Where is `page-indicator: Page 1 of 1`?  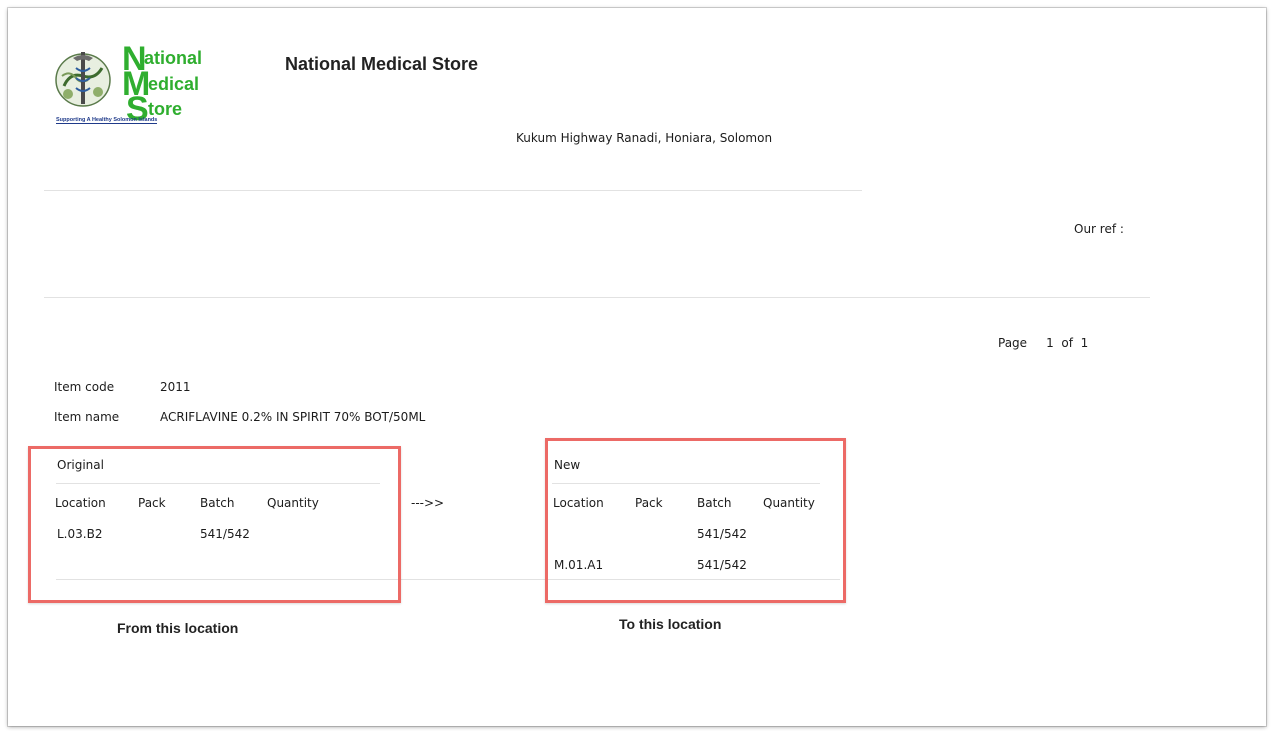 page-indicator: Page 1 of 1 is located at coordinates (1043, 343).